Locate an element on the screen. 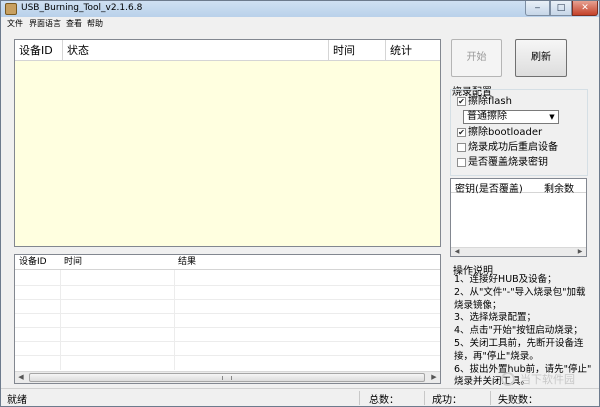  status-total: 总数： is located at coordinates (384, 400).